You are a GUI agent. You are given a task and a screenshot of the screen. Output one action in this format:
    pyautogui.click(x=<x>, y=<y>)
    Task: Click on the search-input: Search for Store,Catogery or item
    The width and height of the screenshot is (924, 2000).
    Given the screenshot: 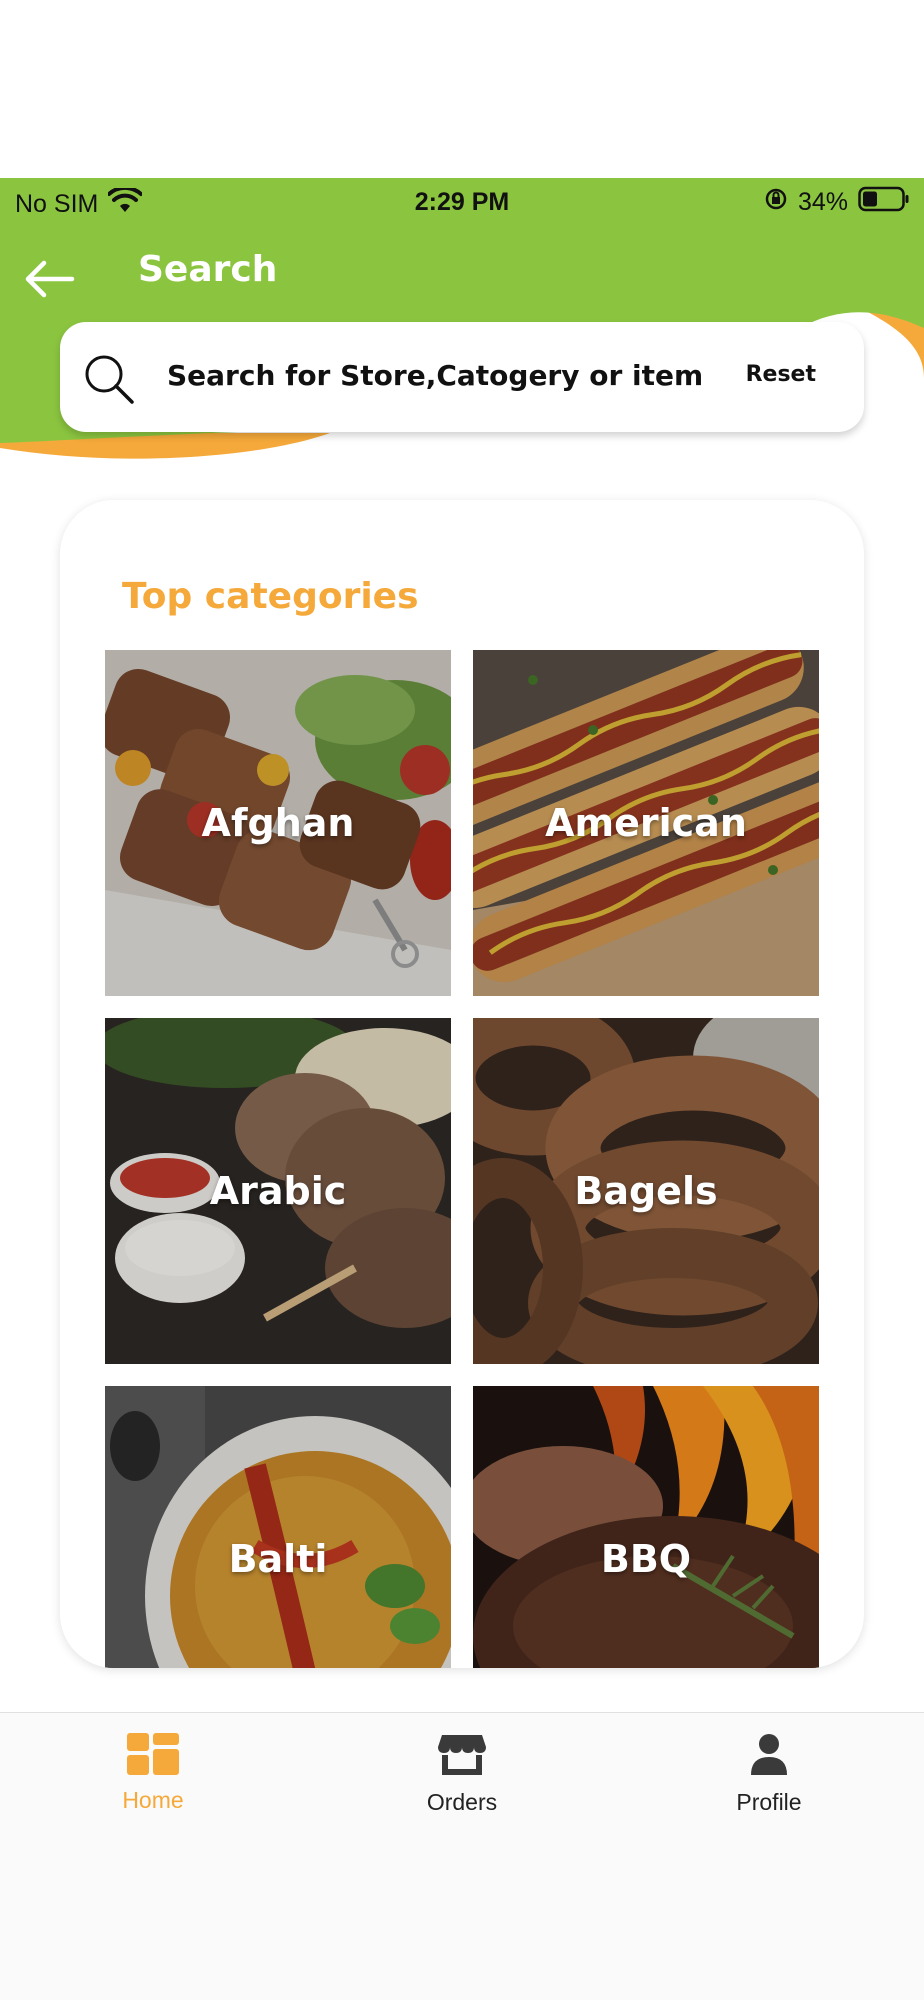 What is the action you would take?
    pyautogui.click(x=435, y=375)
    